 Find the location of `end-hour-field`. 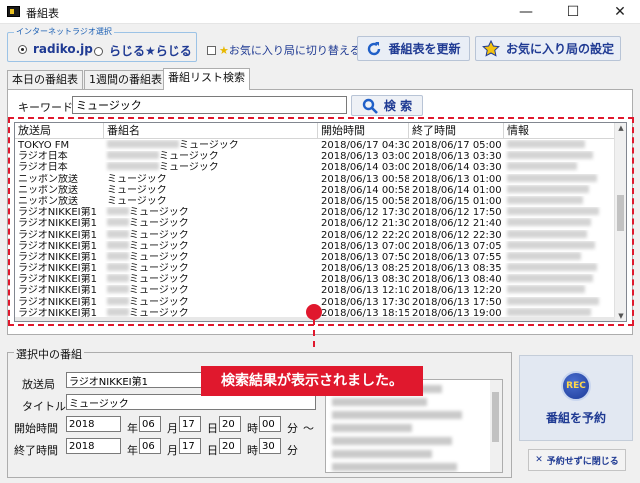

end-hour-field is located at coordinates (230, 446).